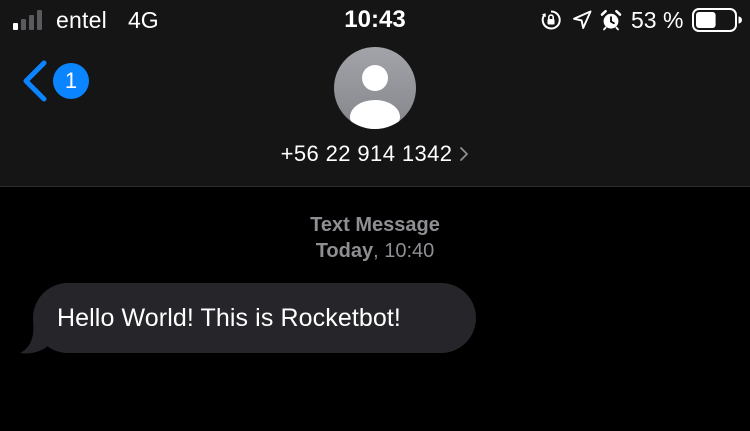 The height and width of the screenshot is (431, 750). Describe the element at coordinates (582, 19) in the screenshot. I see `location-arrow-icon` at that location.